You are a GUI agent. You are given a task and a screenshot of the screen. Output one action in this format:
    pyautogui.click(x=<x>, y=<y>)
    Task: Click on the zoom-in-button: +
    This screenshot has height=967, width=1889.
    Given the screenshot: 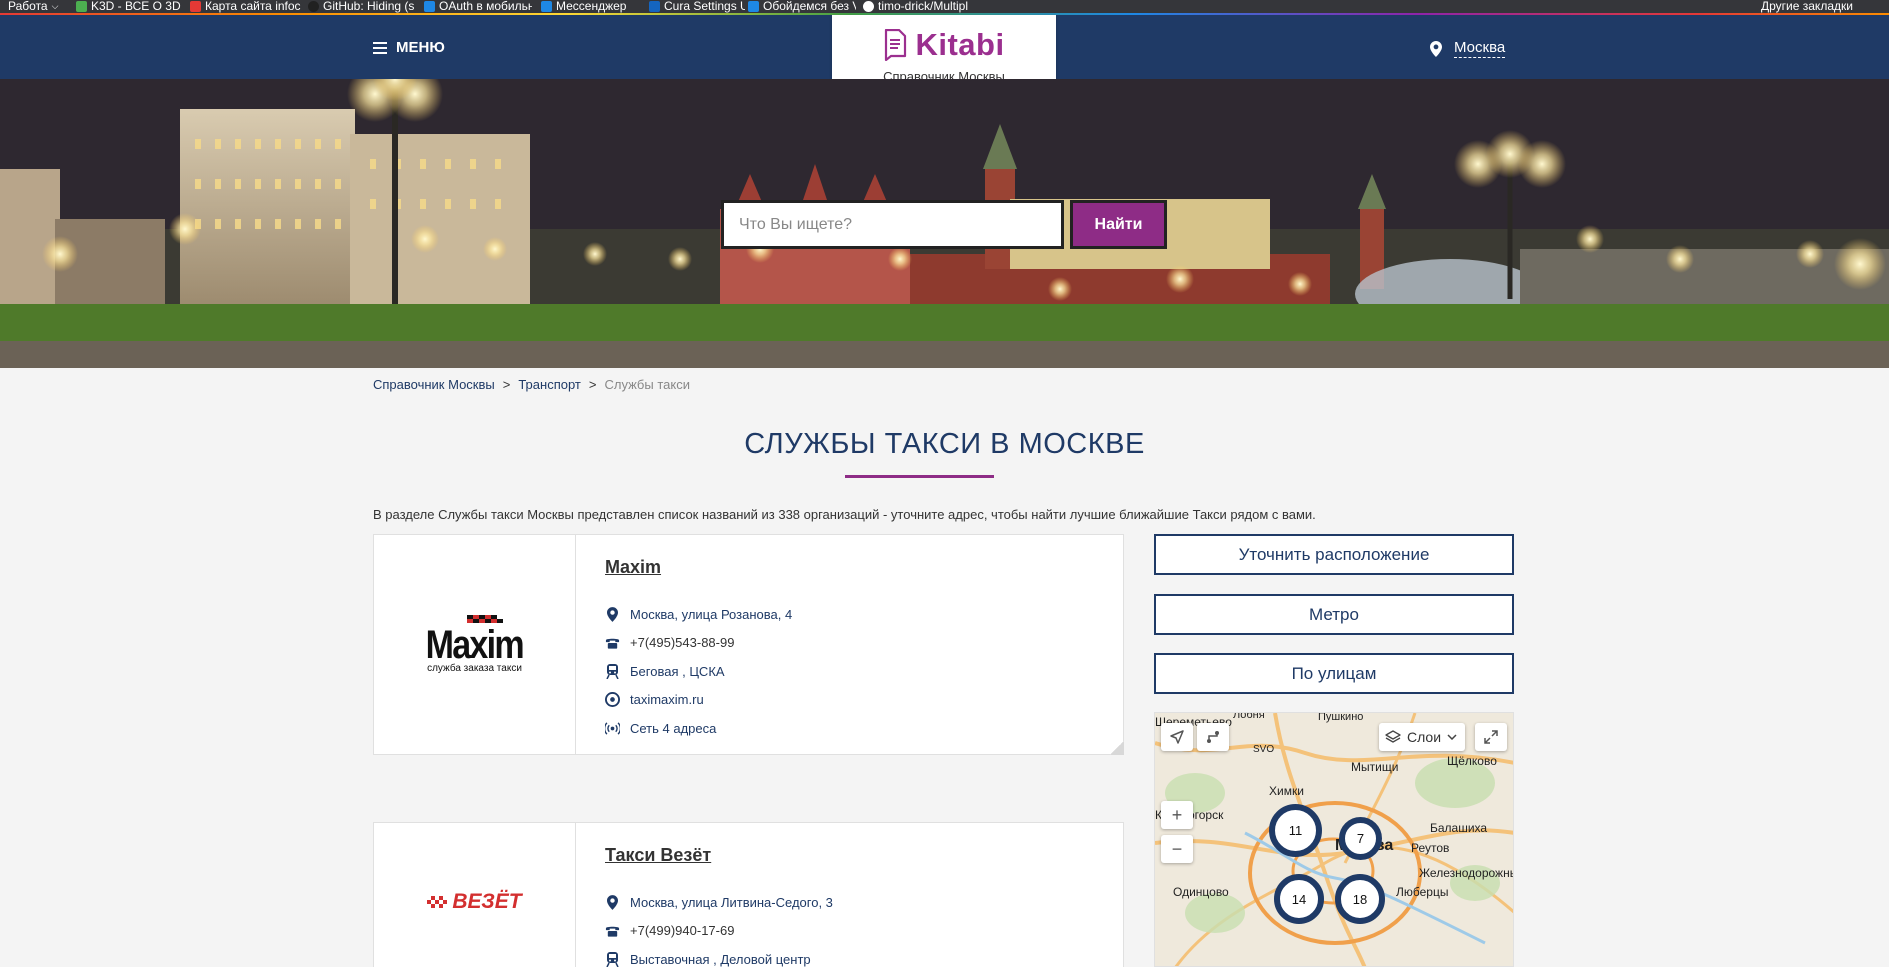 What is the action you would take?
    pyautogui.click(x=1177, y=815)
    